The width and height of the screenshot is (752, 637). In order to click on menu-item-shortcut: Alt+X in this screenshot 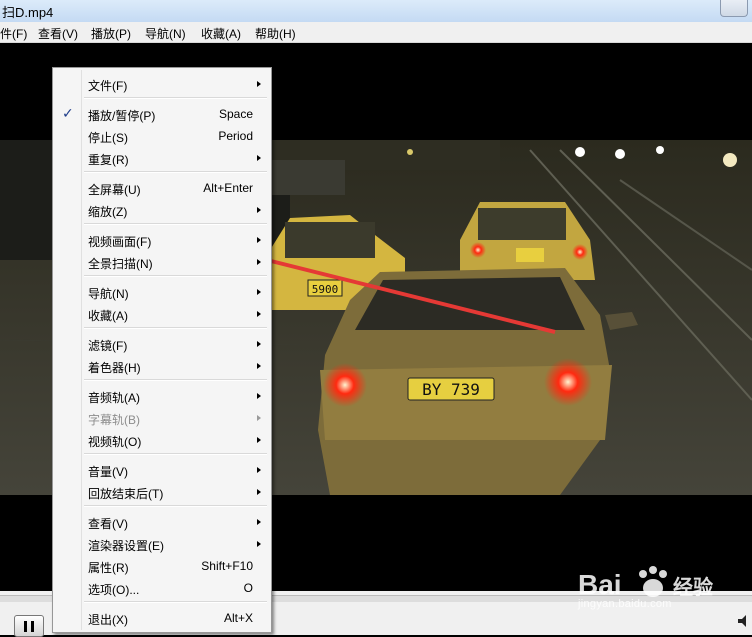, I will do `click(238, 618)`.